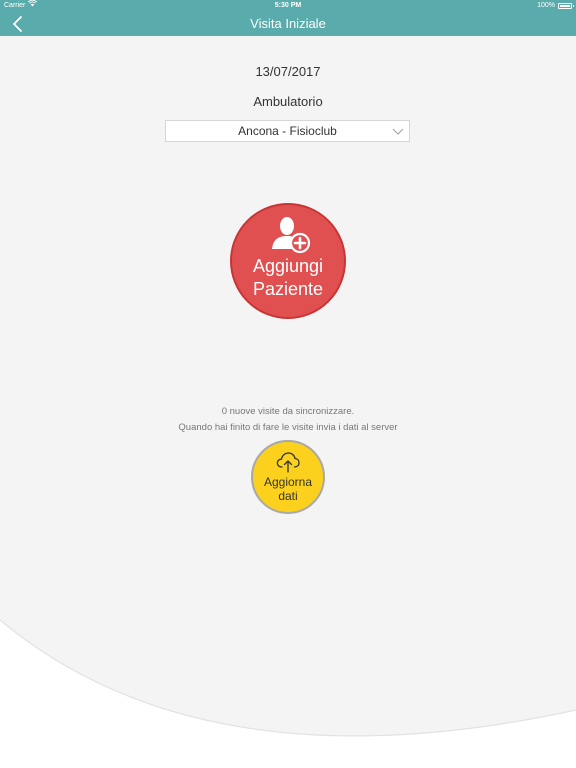  I want to click on ambulatorio-select: Ancona - Fisioclub, so click(287, 131).